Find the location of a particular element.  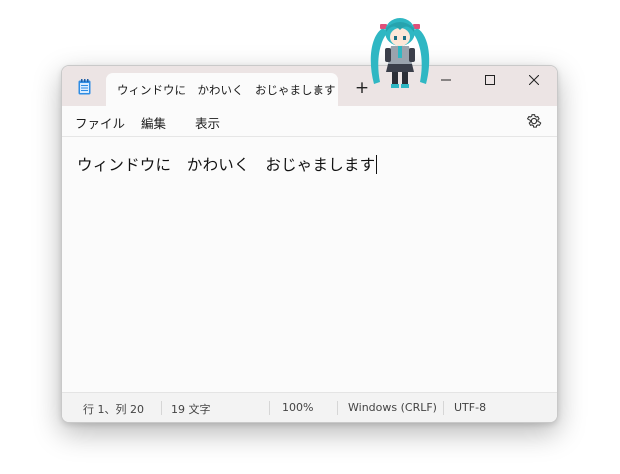

notepad-icon is located at coordinates (84, 87).